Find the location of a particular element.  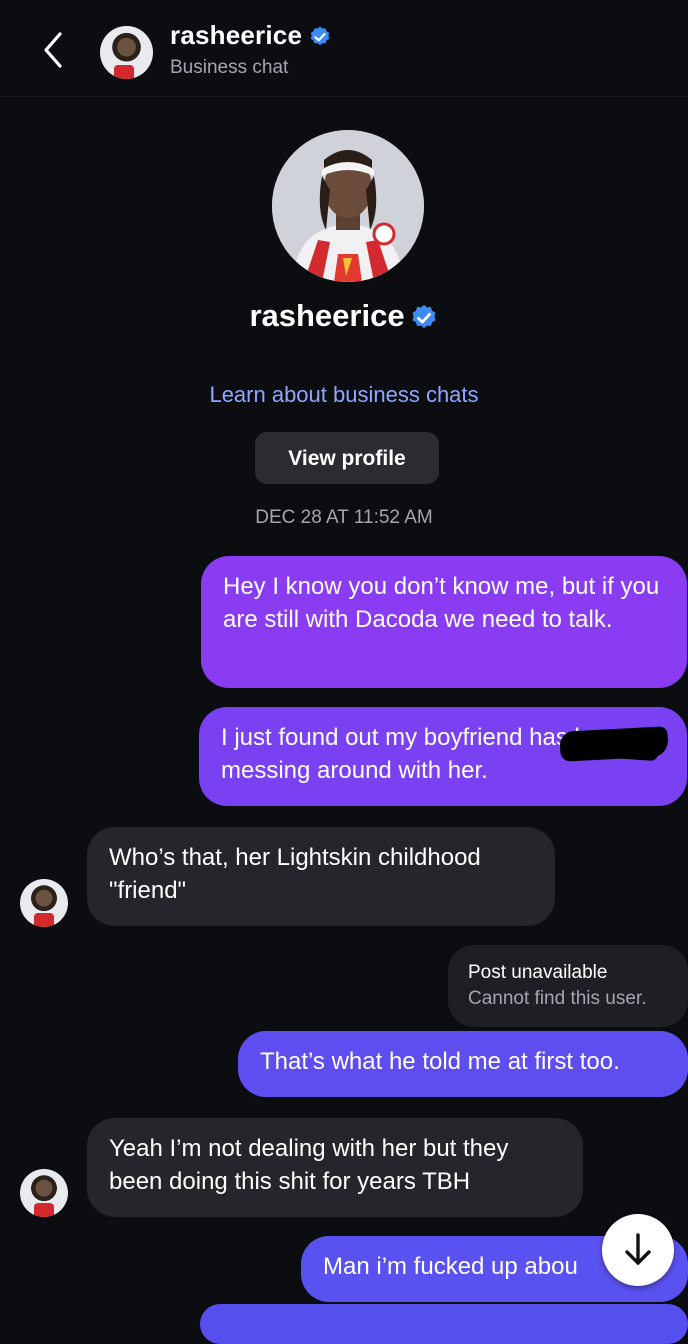

learn-about-business-chats-link: Learn about business chats is located at coordinates (344, 395).